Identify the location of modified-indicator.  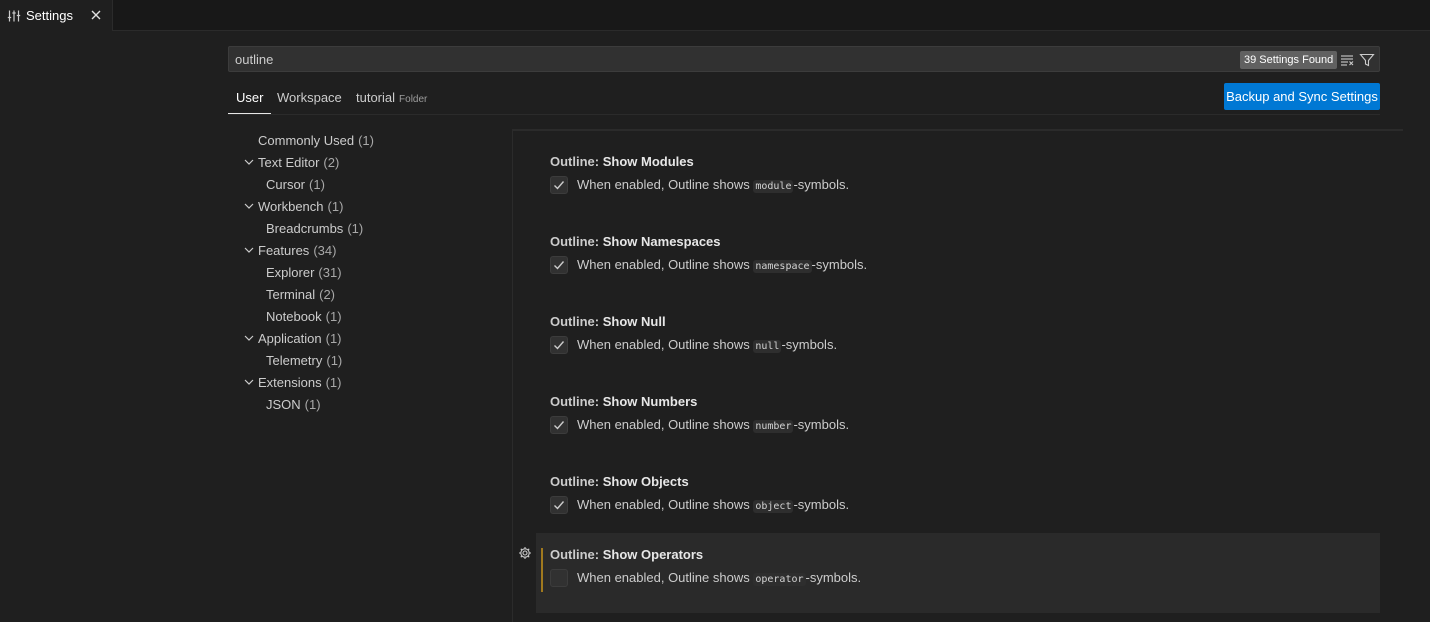
(542, 570).